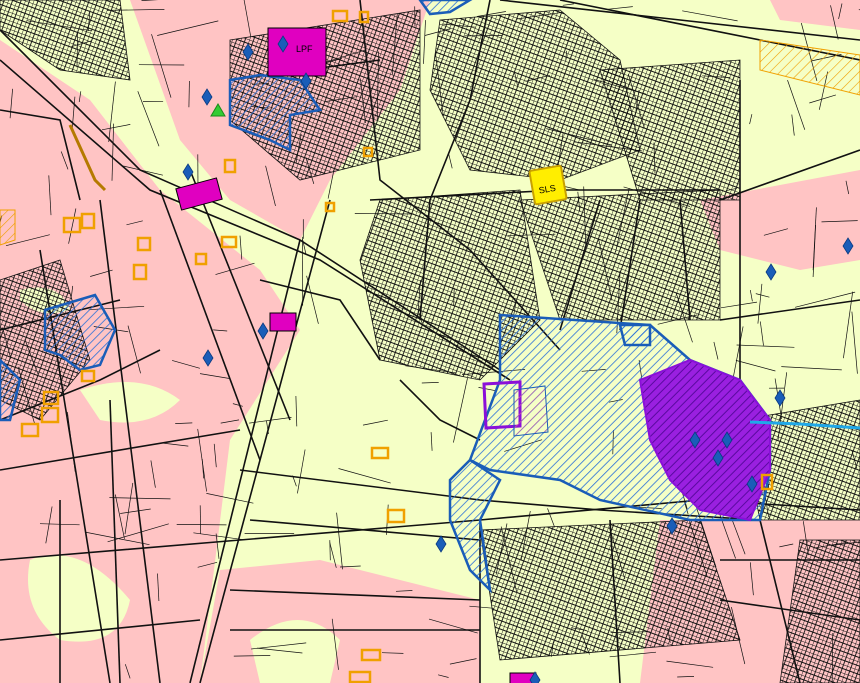 This screenshot has width=860, height=683. I want to click on built-up-area-south, so click(610, 590).